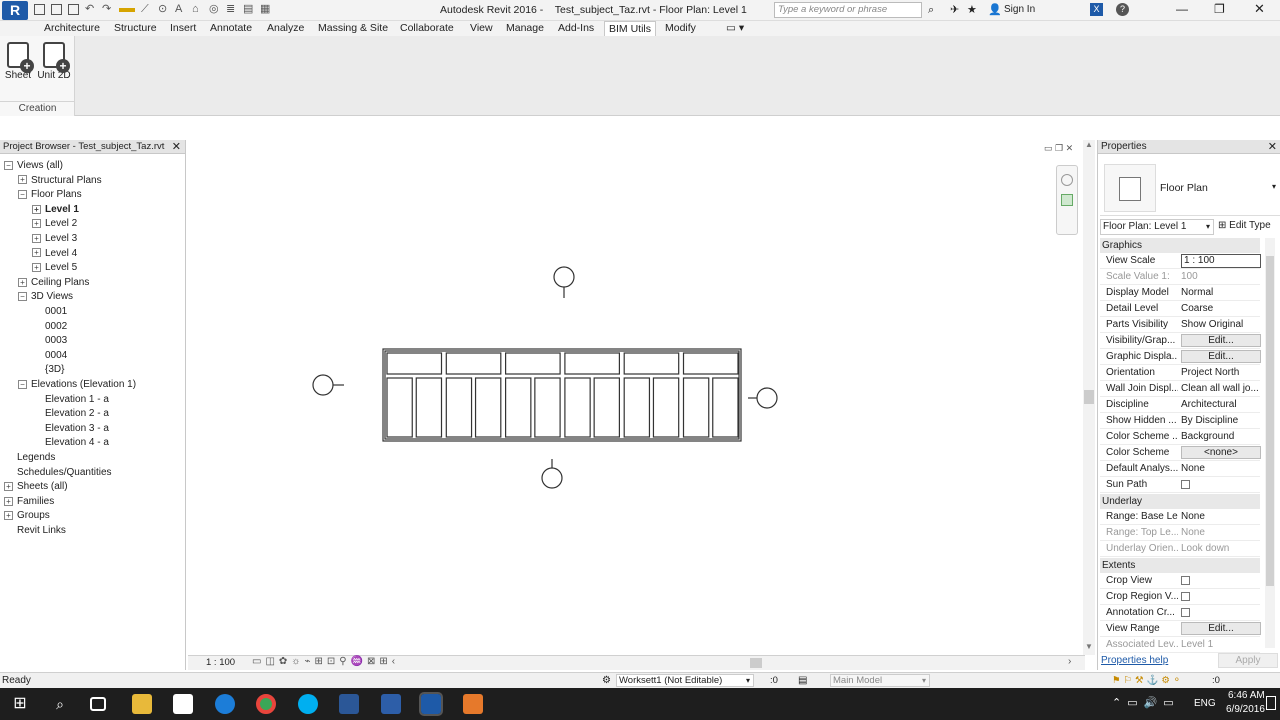 The height and width of the screenshot is (720, 1280). What do you see at coordinates (77, 385) in the screenshot?
I see `tree-item: − Elevations (Elevation 1)` at bounding box center [77, 385].